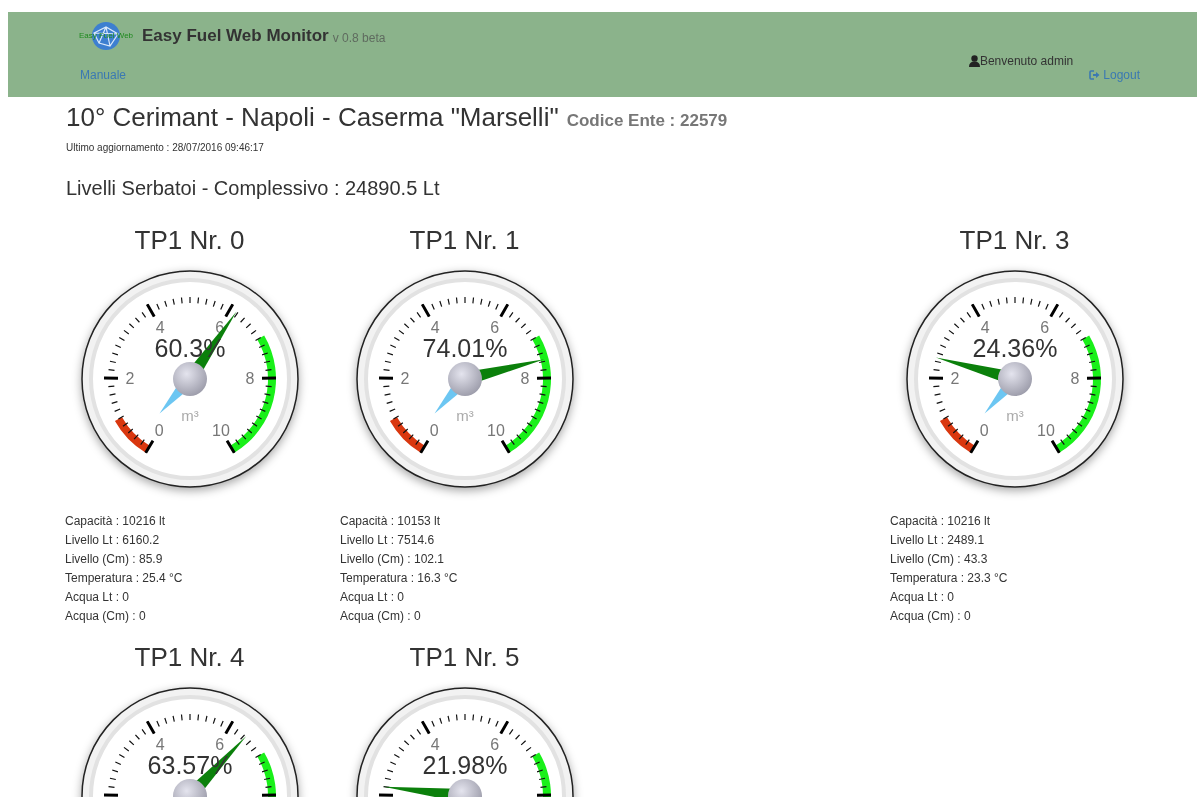 This screenshot has height=797, width=1197. I want to click on percent-reading: 74.01%, so click(464, 347).